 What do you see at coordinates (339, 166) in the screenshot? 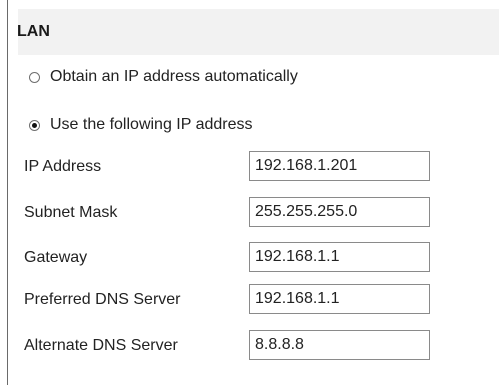
I see `ip-address-input` at bounding box center [339, 166].